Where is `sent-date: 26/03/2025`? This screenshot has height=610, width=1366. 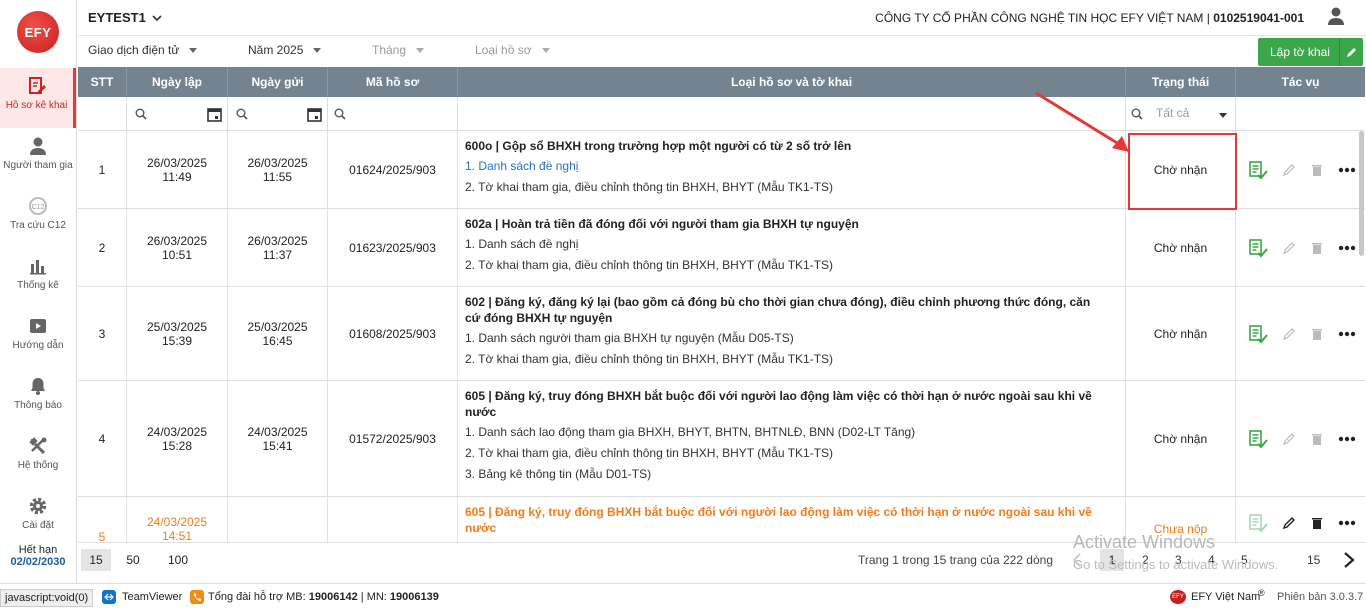 sent-date: 26/03/2025 is located at coordinates (277, 162).